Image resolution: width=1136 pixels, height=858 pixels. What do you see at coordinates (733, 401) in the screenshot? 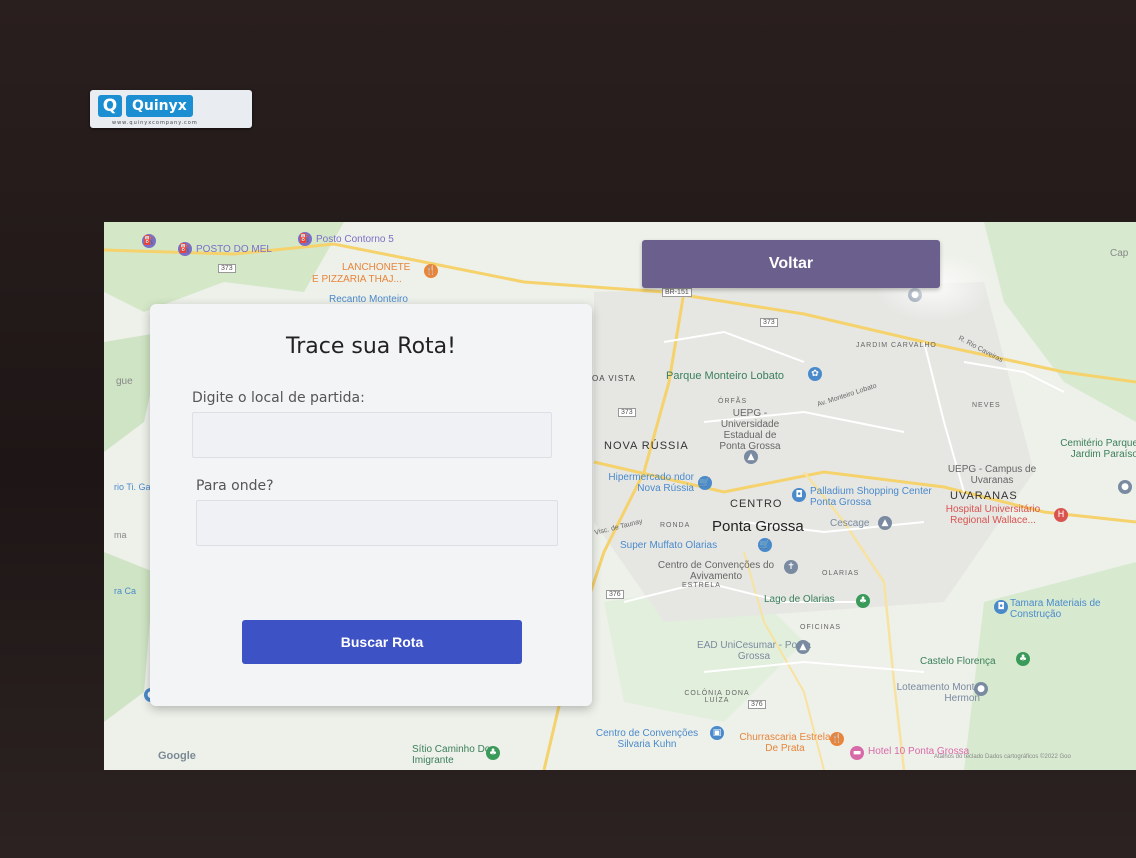
I see `map-label: ÓRFÃS` at bounding box center [733, 401].